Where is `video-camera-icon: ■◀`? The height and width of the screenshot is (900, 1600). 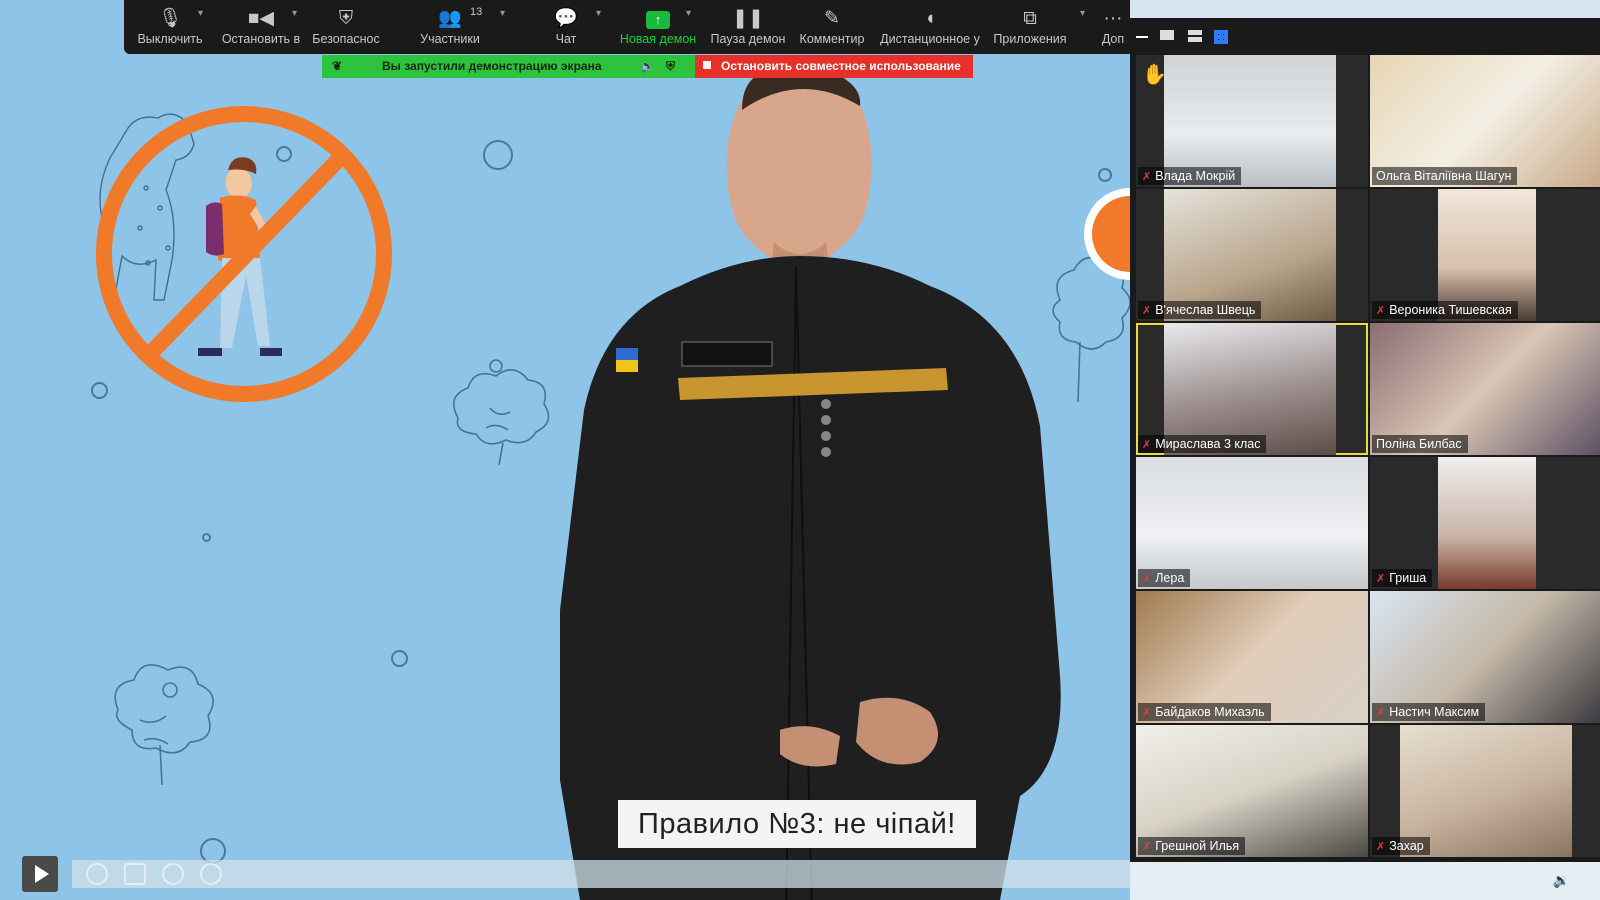
video-camera-icon: ■◀ is located at coordinates (261, 18).